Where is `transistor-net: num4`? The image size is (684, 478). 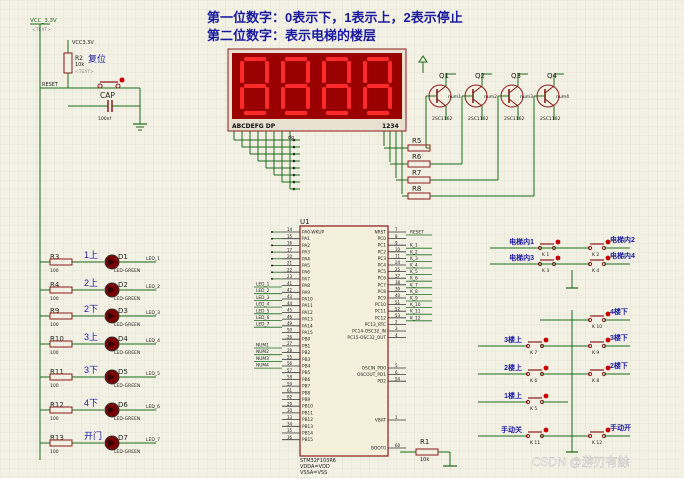
transistor-net: num4 is located at coordinates (562, 97).